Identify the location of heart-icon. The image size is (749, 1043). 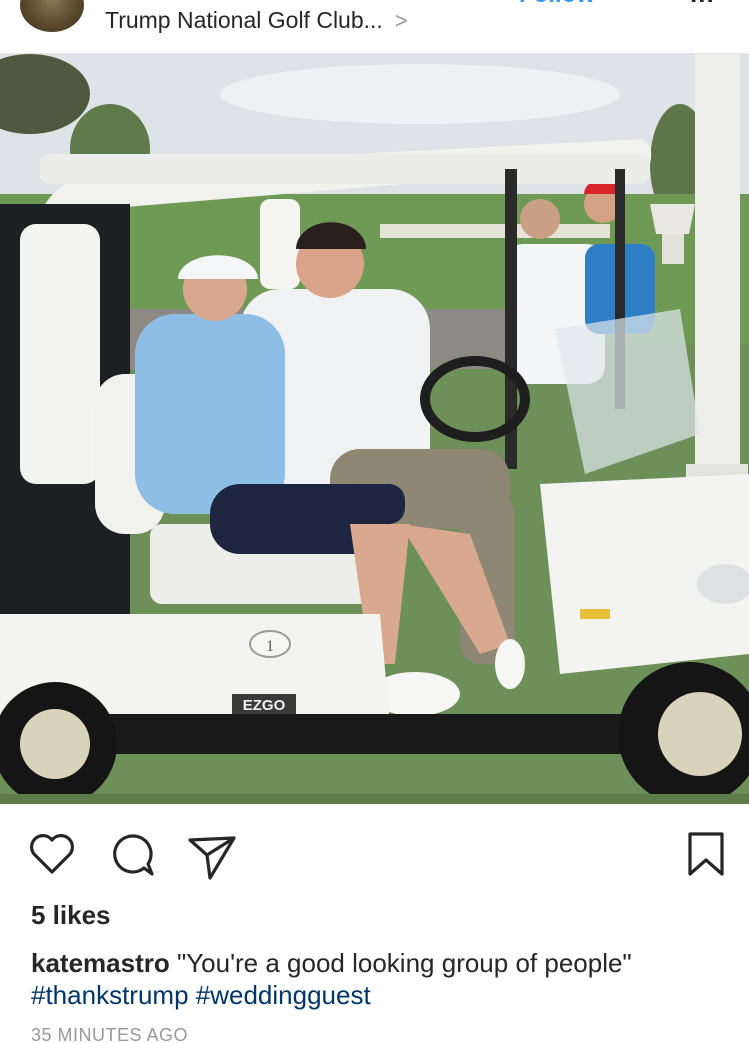
(52, 854).